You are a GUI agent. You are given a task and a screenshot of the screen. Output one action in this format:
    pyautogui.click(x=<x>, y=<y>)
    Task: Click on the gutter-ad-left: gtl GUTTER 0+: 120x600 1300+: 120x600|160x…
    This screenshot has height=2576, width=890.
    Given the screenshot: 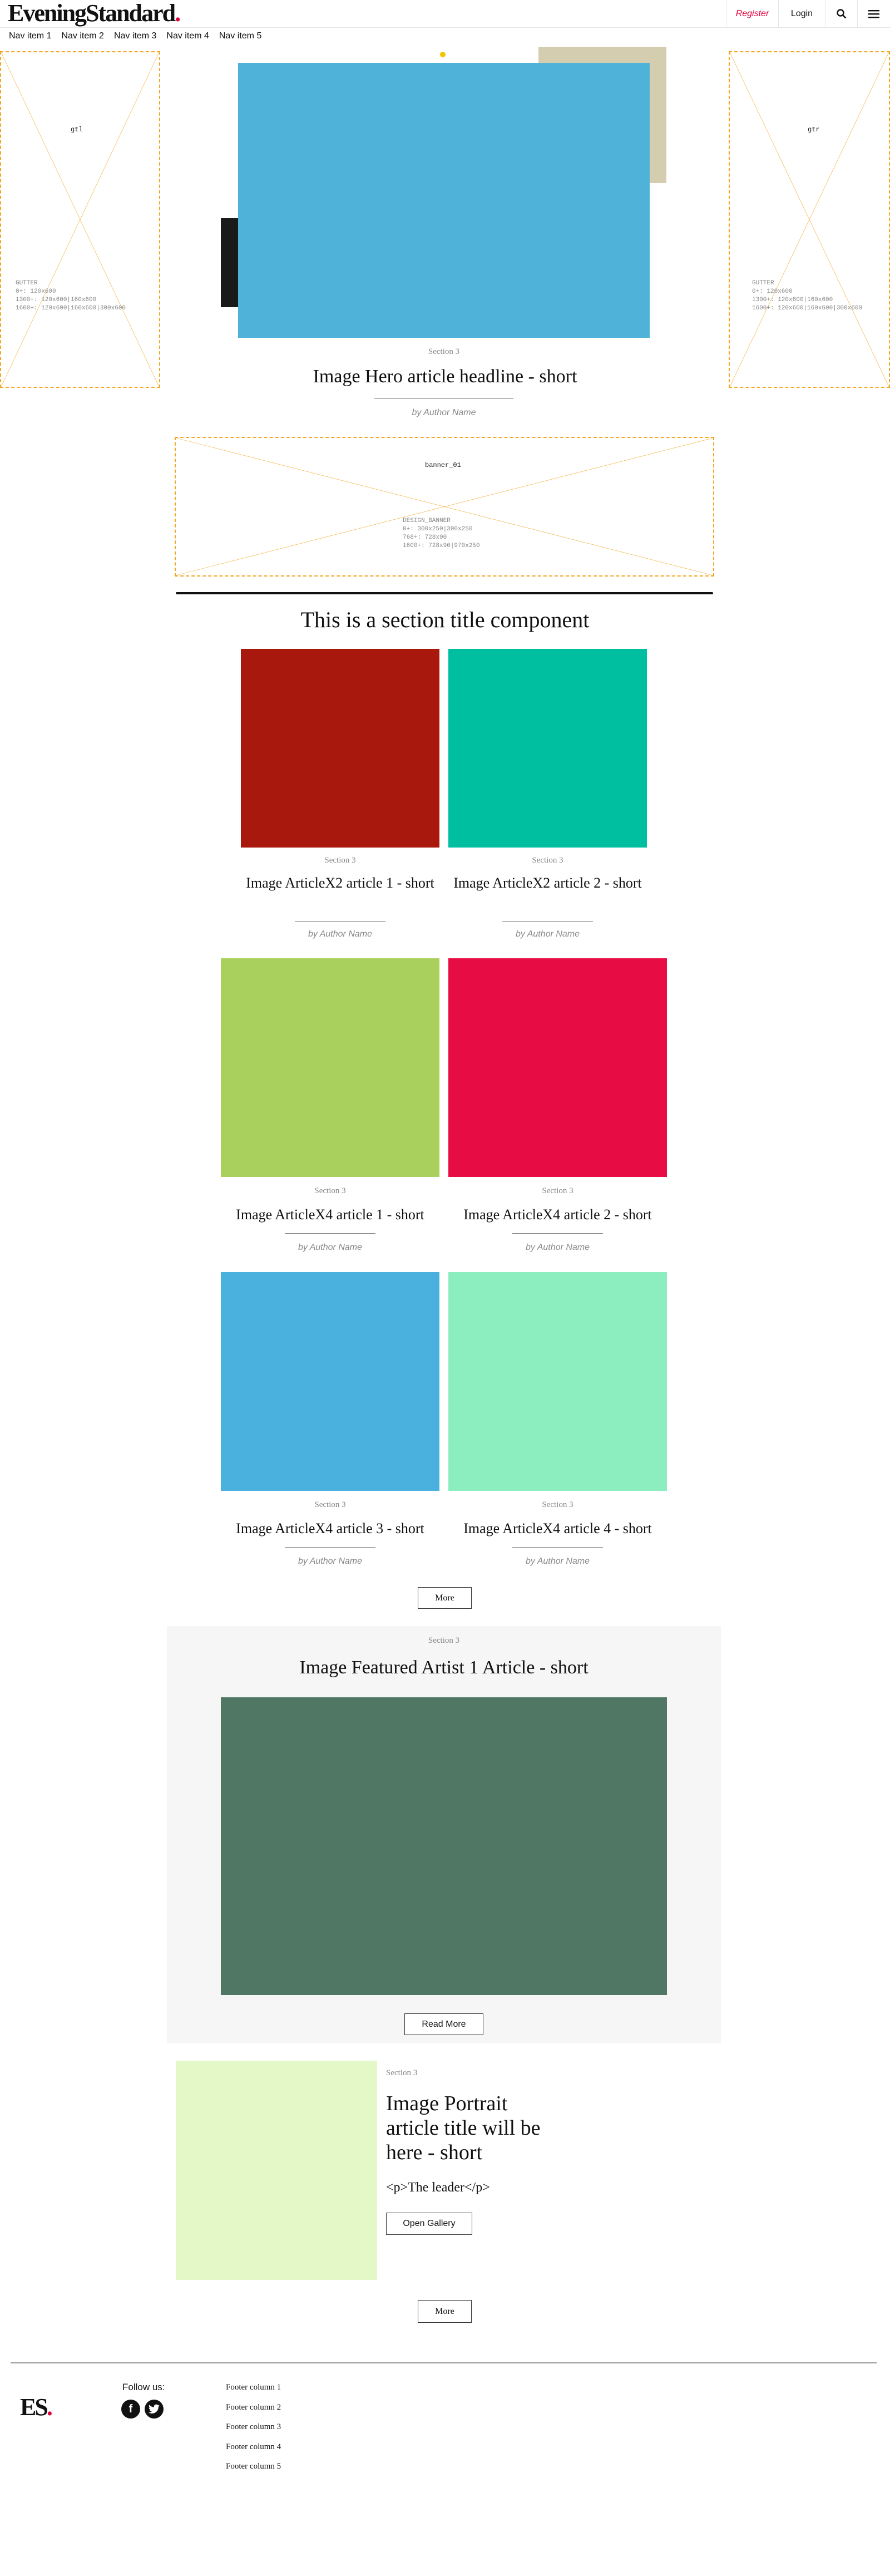 What is the action you would take?
    pyautogui.click(x=80, y=220)
    